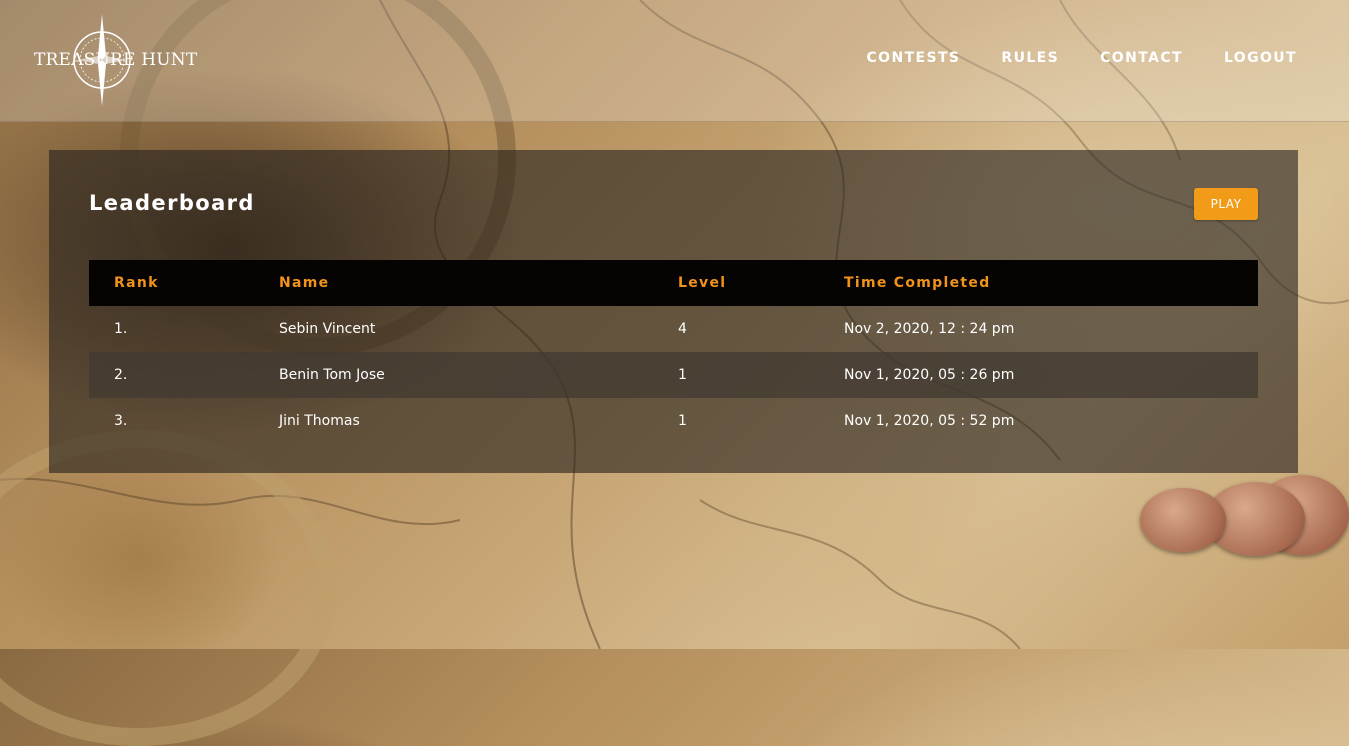  What do you see at coordinates (332, 375) in the screenshot?
I see `name-cell: Benin Tom Jose` at bounding box center [332, 375].